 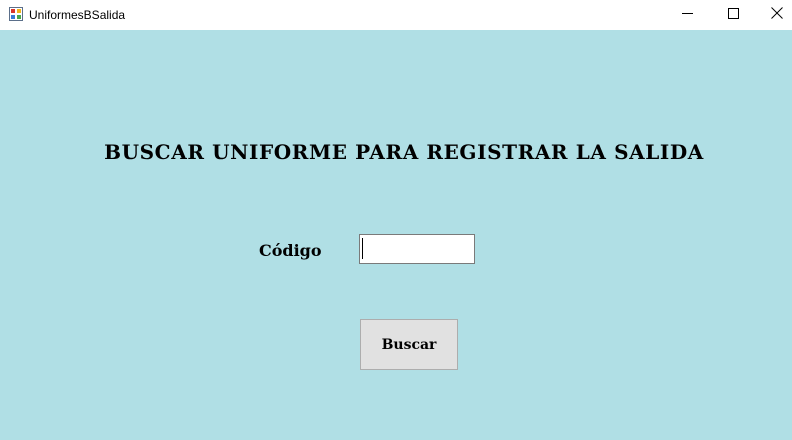 I want to click on text-caret, so click(x=362, y=248).